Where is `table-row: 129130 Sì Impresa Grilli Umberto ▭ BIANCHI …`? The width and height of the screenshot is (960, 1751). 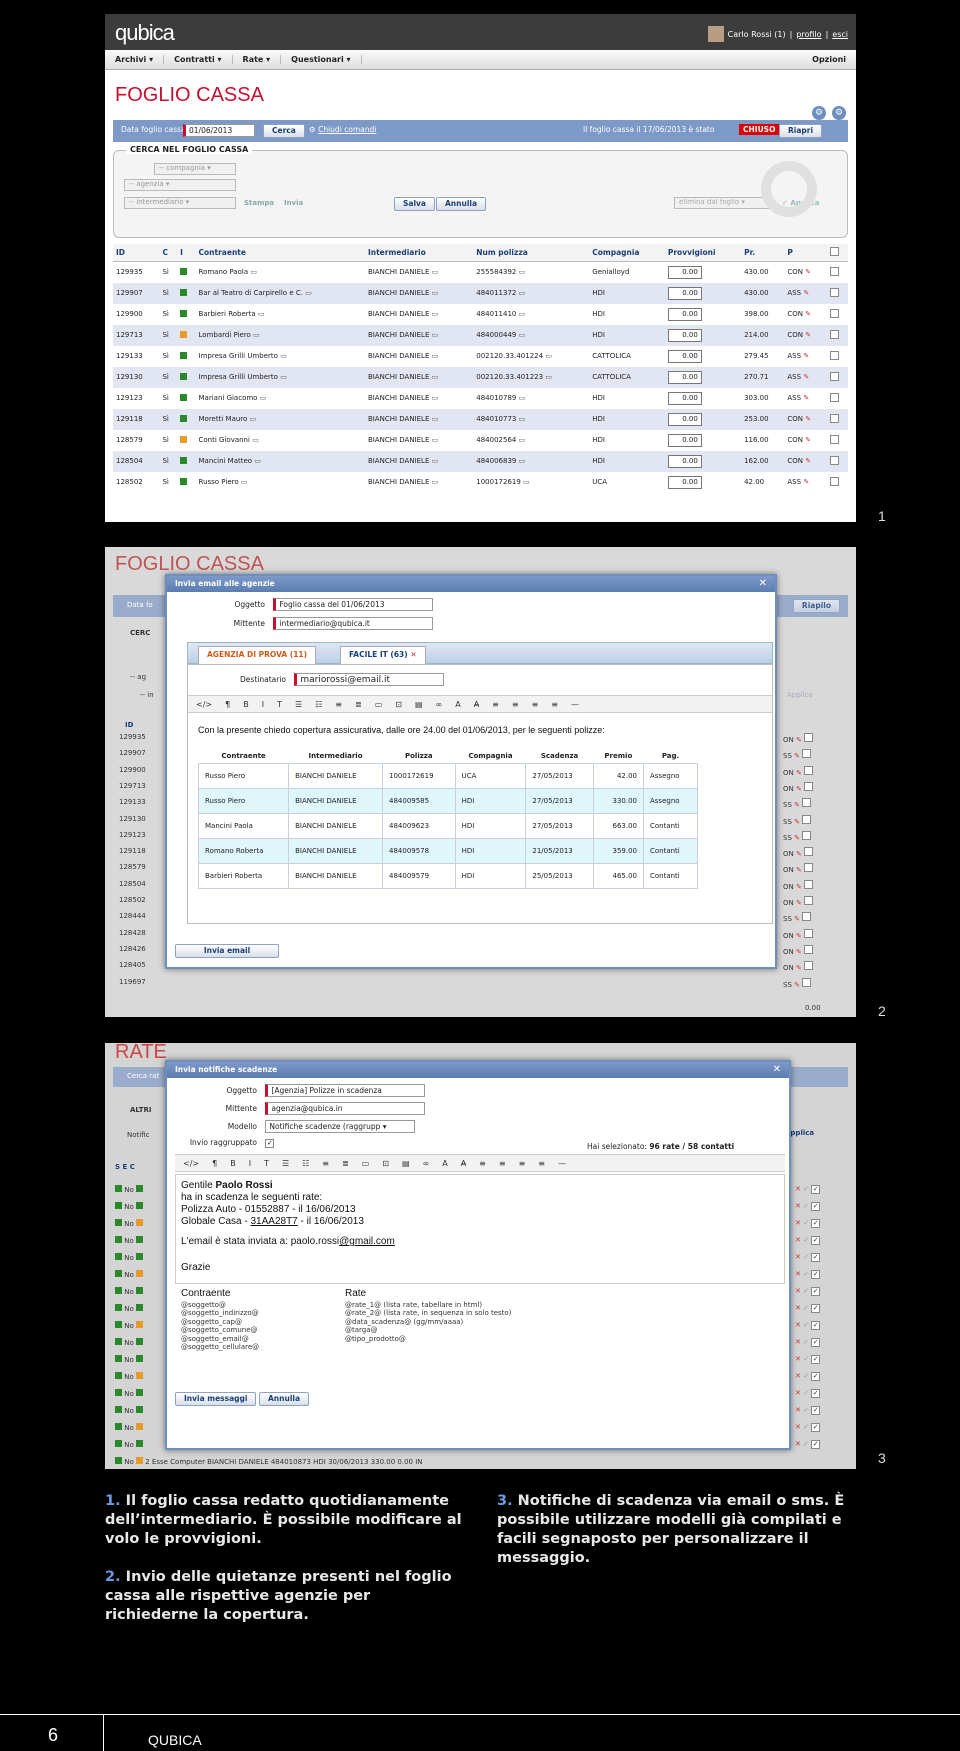 table-row: 129130 Sì Impresa Grilli Umberto ▭ BIANCHI … is located at coordinates (480, 377).